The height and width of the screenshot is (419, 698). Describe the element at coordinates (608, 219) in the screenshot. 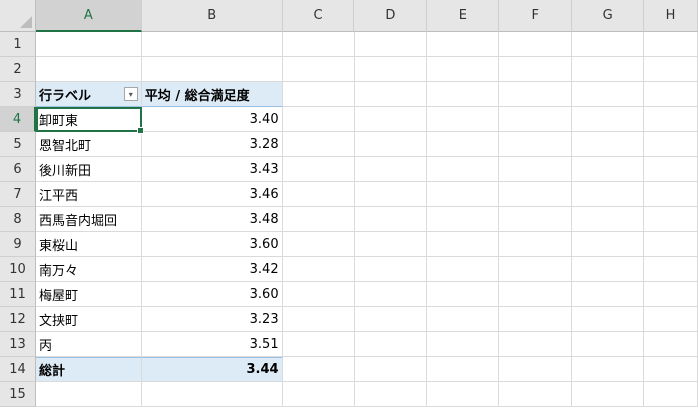

I see `cell-g8` at that location.